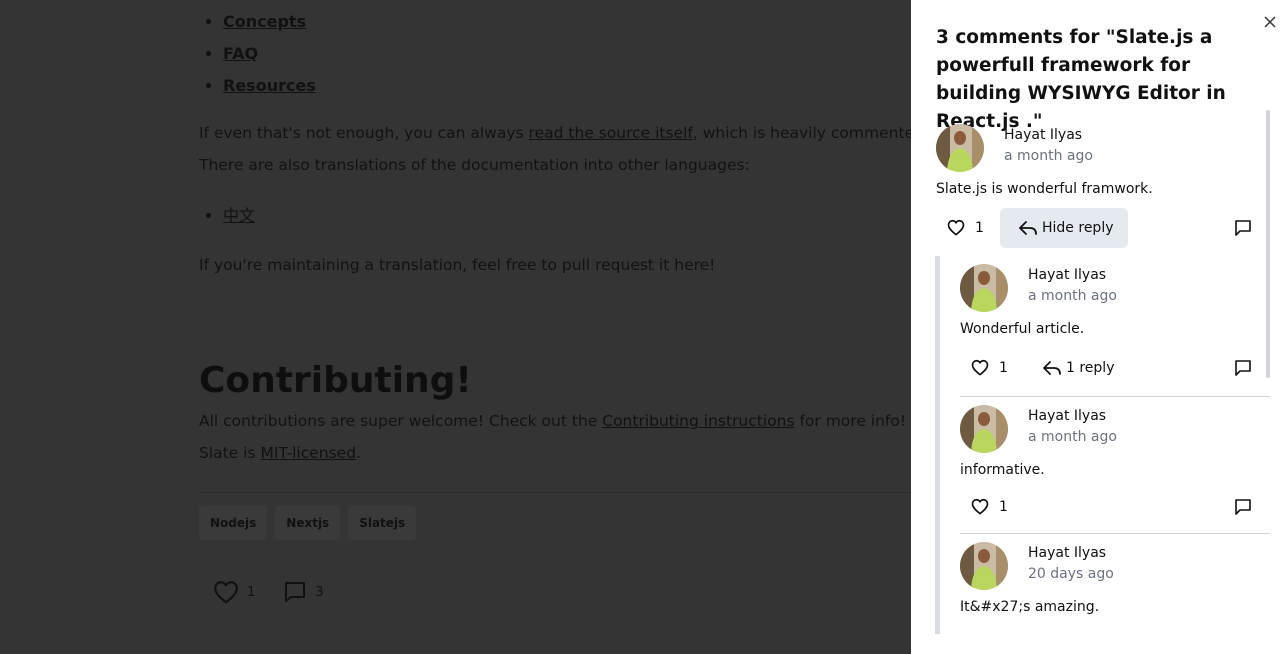 The width and height of the screenshot is (1288, 654). I want to click on paragraph-license: Slate is MIT-licensed., so click(280, 453).